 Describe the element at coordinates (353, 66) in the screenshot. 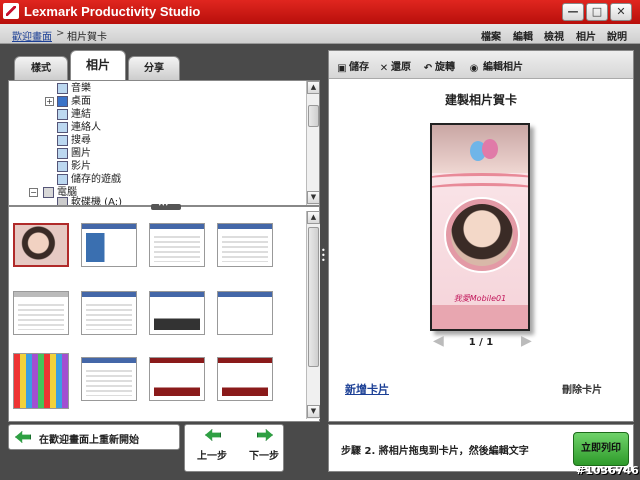

I see `save-button: ▣ 儲存` at that location.